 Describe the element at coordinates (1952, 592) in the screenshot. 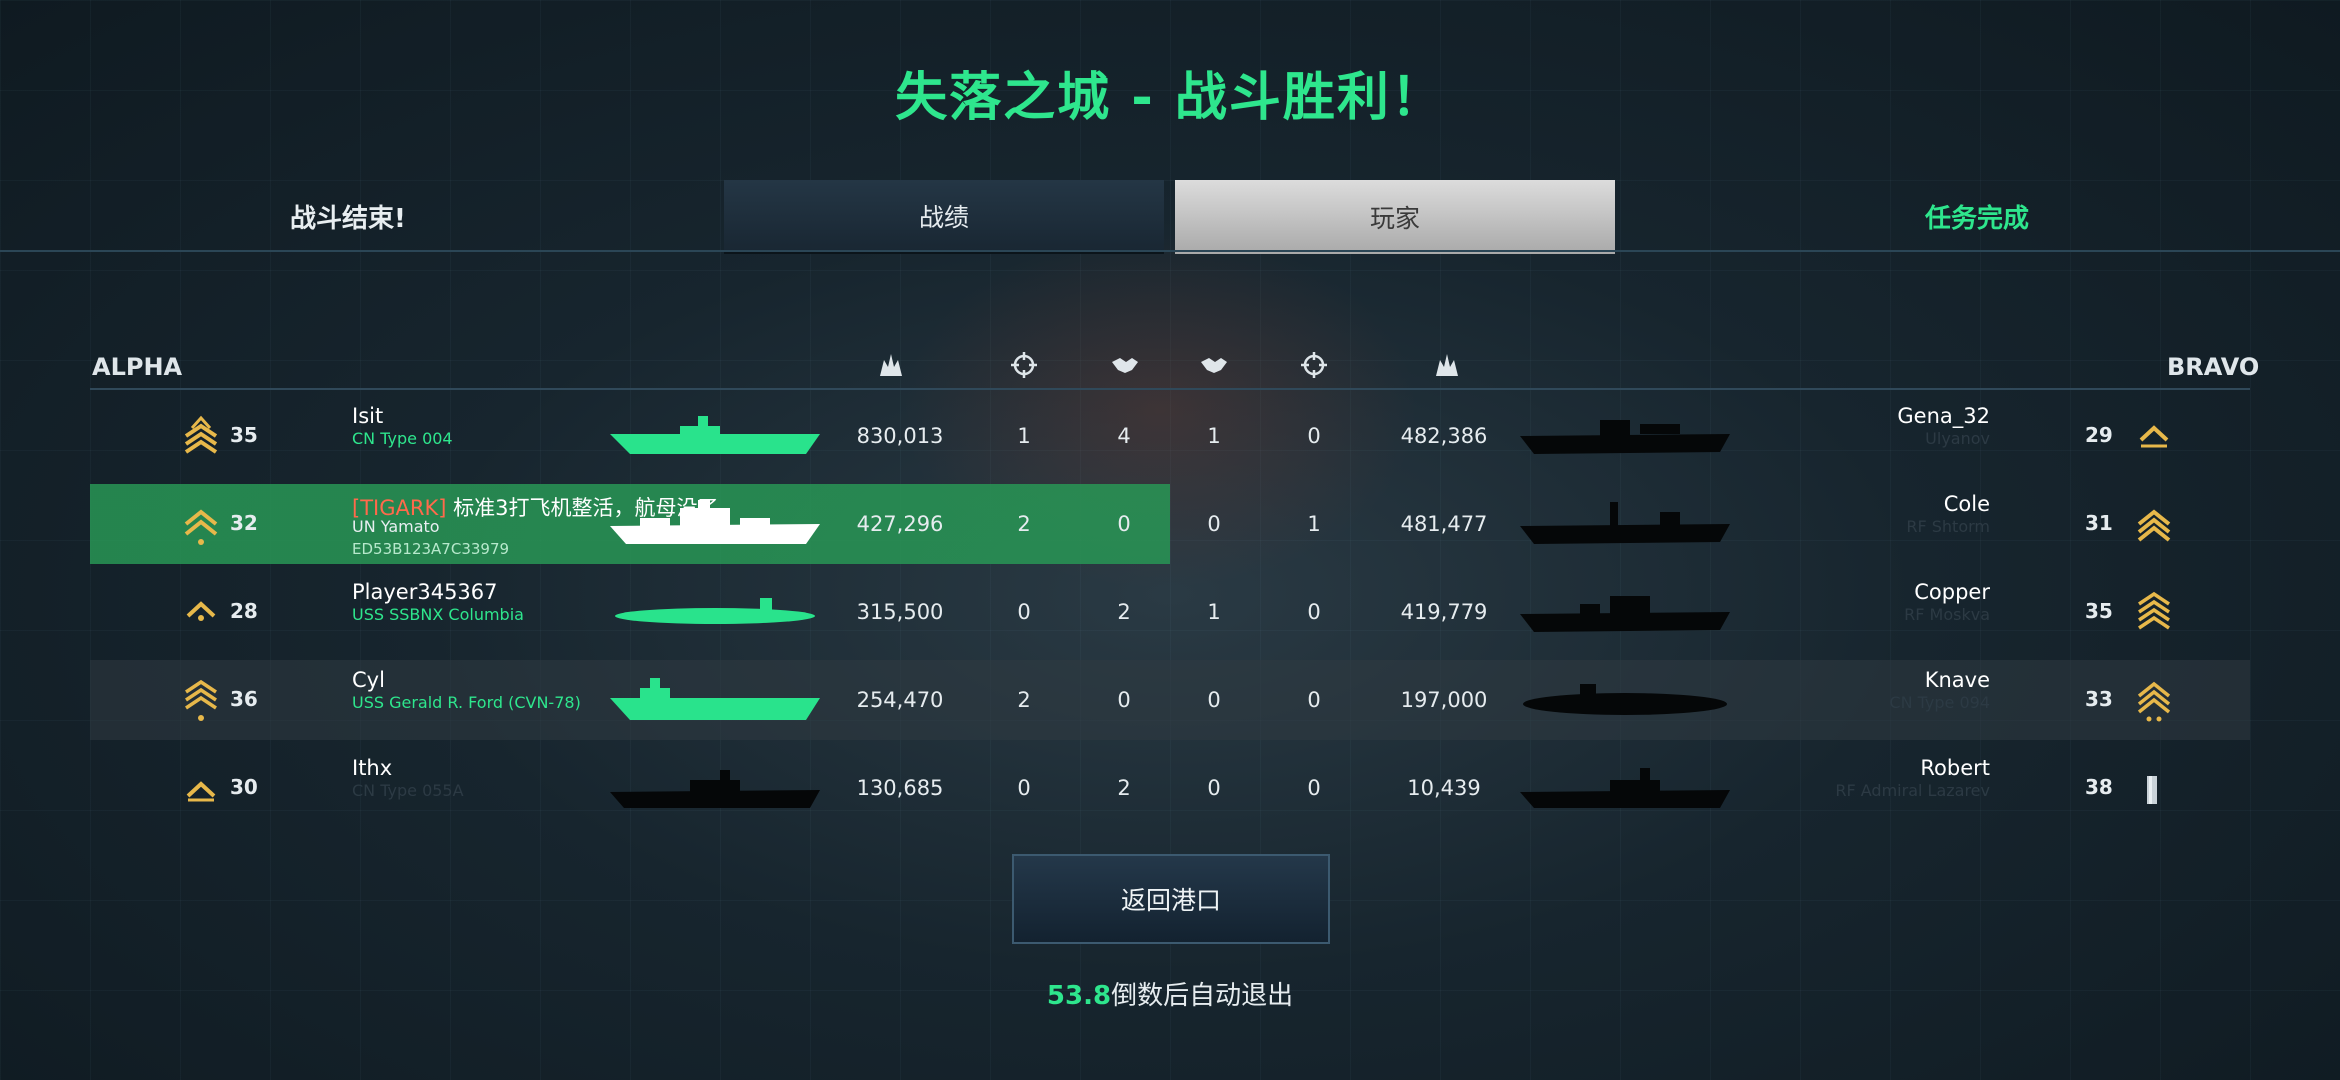

I see `enemy-player-name: Copper` at that location.